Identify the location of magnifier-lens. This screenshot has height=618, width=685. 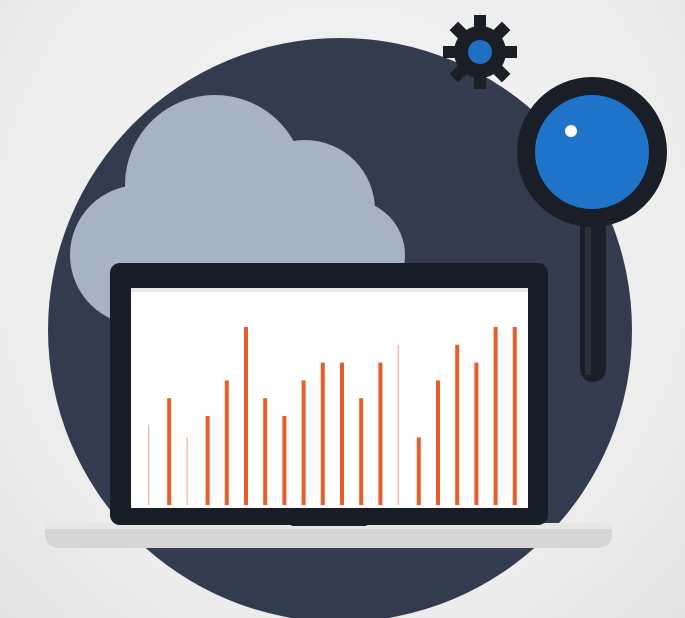
(592, 152).